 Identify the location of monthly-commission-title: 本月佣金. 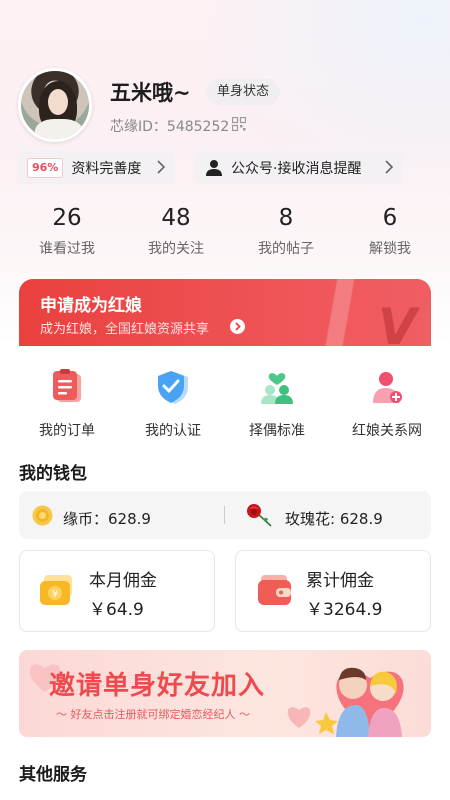
(123, 581).